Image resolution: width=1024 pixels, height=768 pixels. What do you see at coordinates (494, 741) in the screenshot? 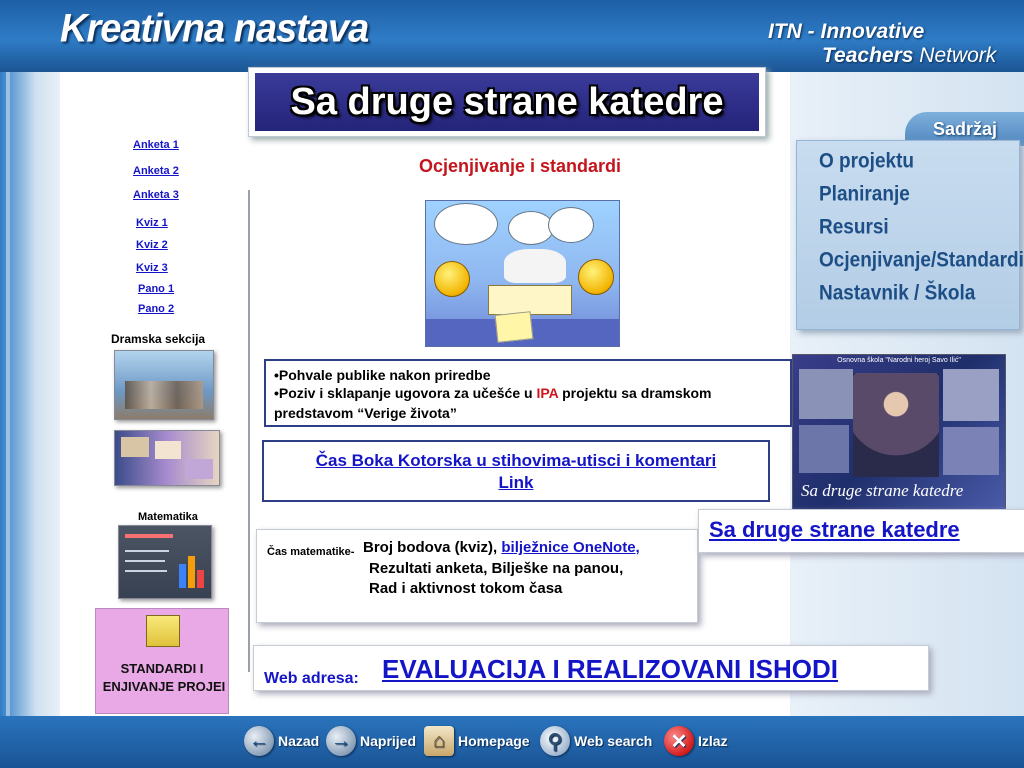
I see `nav-home-label: Homepage` at bounding box center [494, 741].